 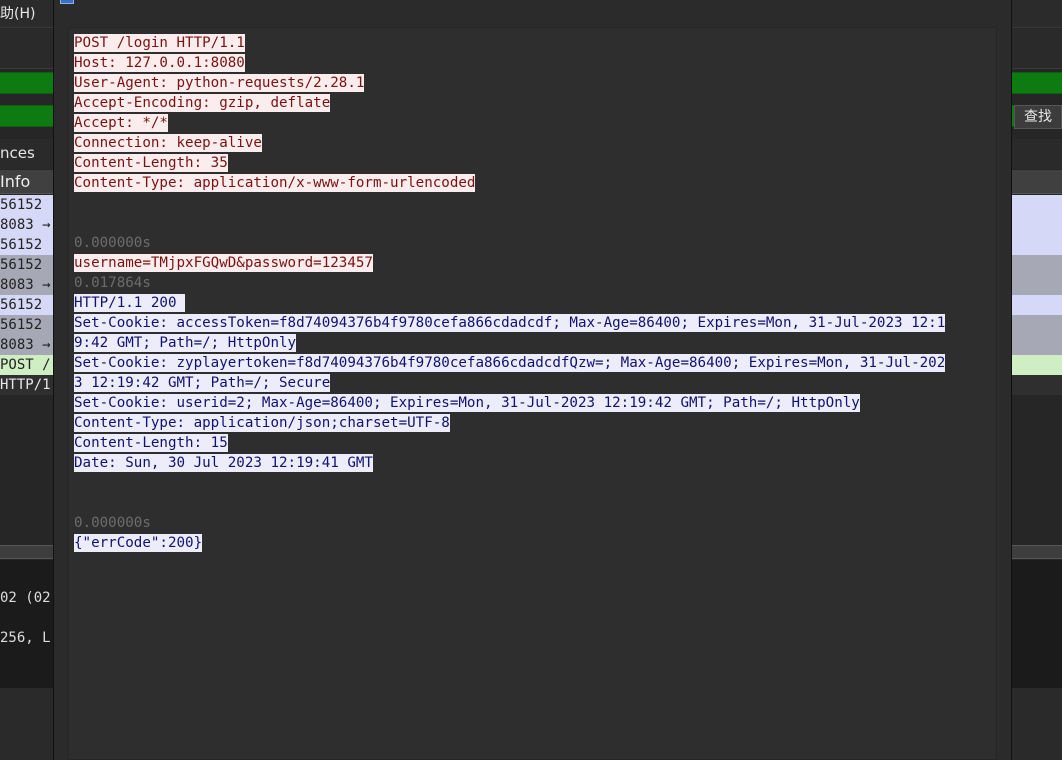 I want to click on response-line: 3 12:19:42 GMT; Path=/; Secure, so click(x=202, y=383).